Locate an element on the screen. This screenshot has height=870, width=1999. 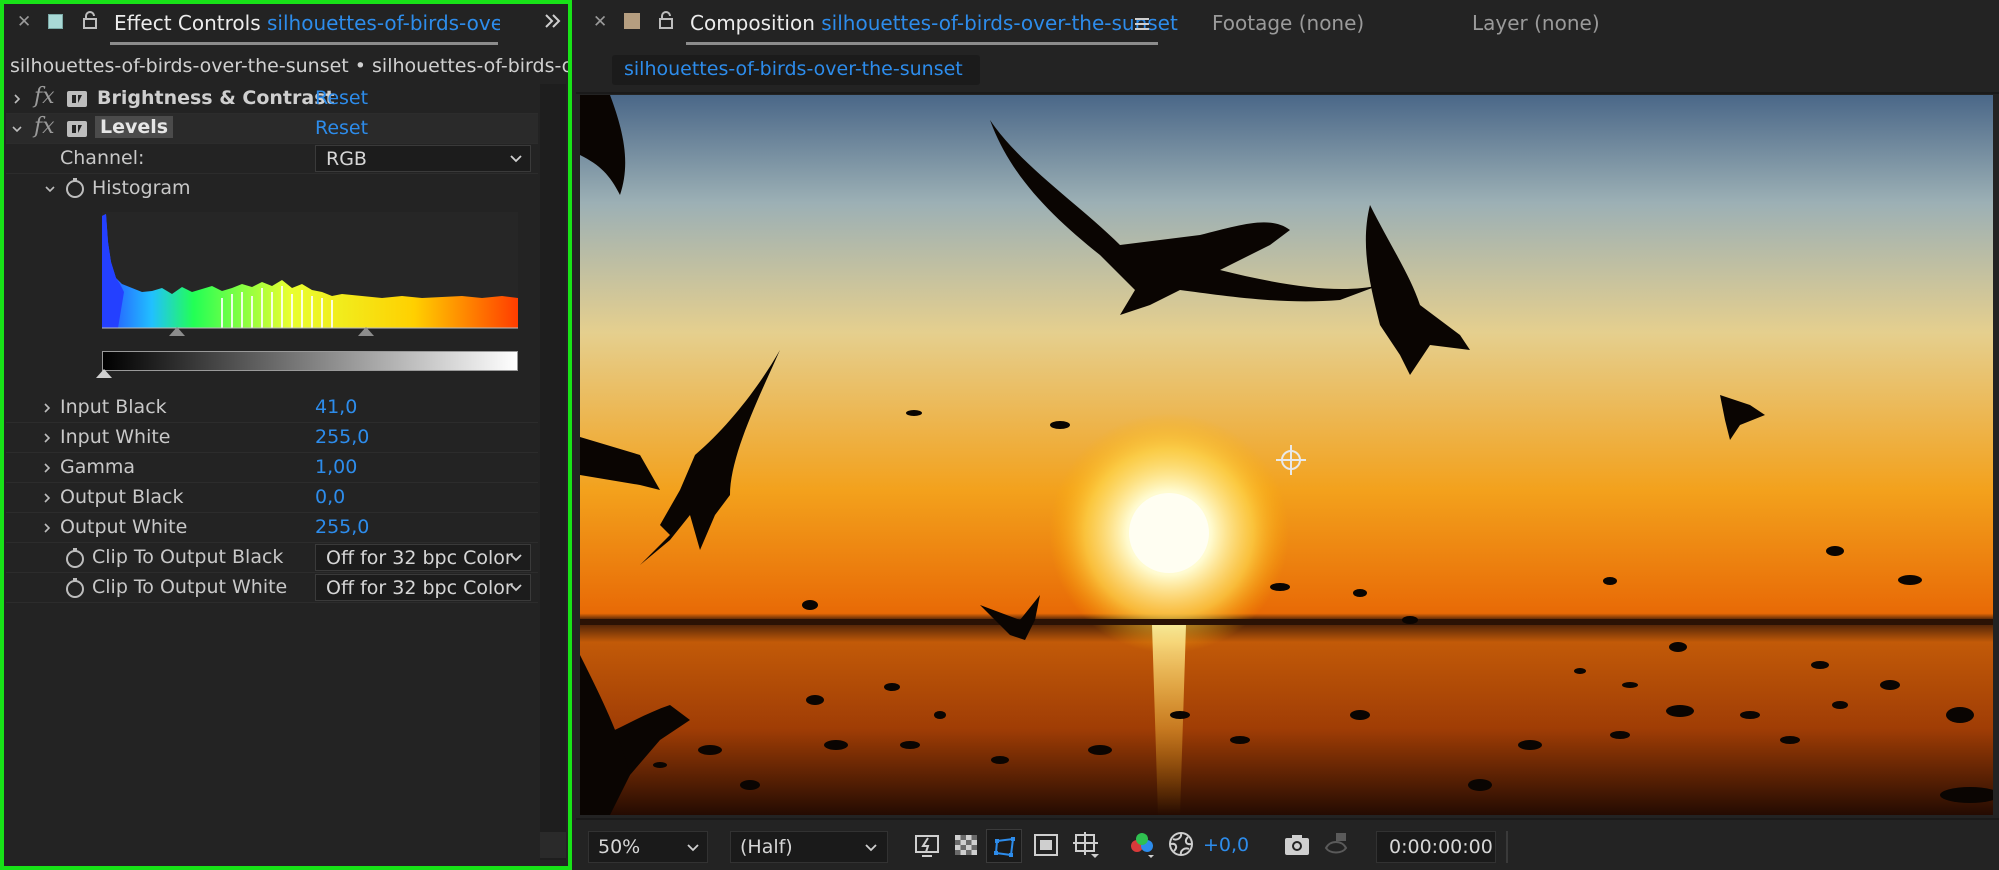
mask-path-toggle is located at coordinates (1004, 846).